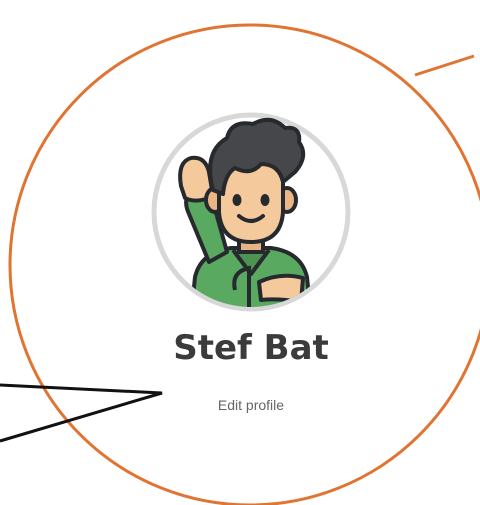 This screenshot has width=480, height=505. Describe the element at coordinates (251, 348) in the screenshot. I see `profile-name: Stef Bat` at that location.